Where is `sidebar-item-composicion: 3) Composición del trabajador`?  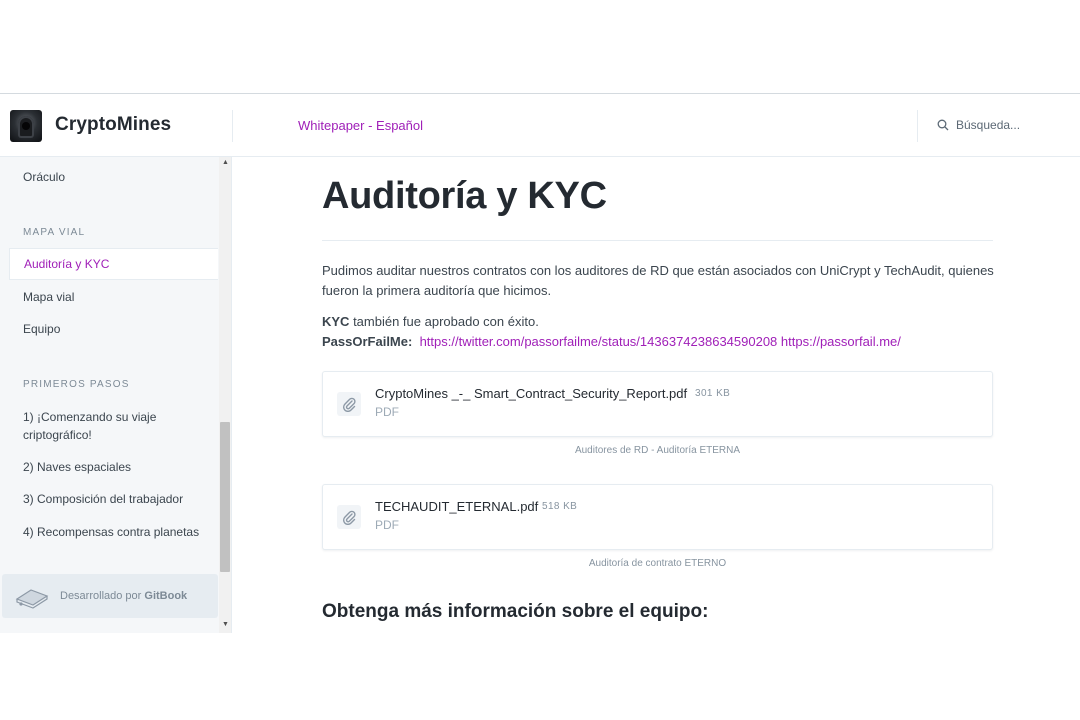 sidebar-item-composicion: 3) Composición del trabajador is located at coordinates (113, 499).